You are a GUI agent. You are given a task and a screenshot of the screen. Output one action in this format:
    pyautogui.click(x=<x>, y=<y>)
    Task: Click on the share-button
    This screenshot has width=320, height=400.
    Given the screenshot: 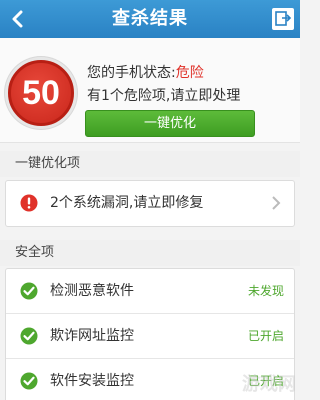 What is the action you would take?
    pyautogui.click(x=283, y=19)
    